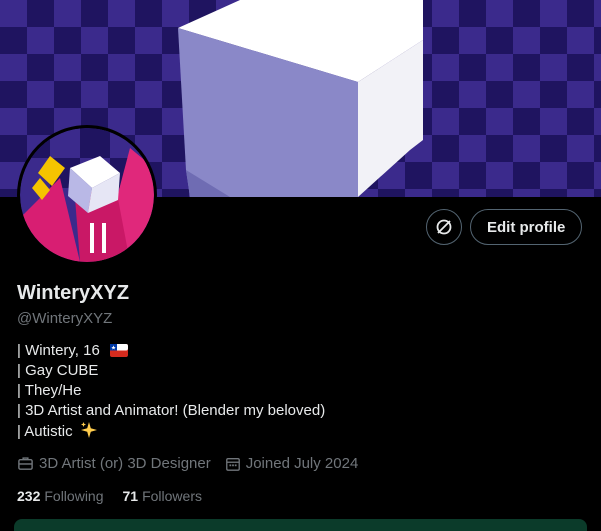 This screenshot has width=601, height=531. What do you see at coordinates (171, 351) in the screenshot?
I see `bio-line: | Wintery, 16` at bounding box center [171, 351].